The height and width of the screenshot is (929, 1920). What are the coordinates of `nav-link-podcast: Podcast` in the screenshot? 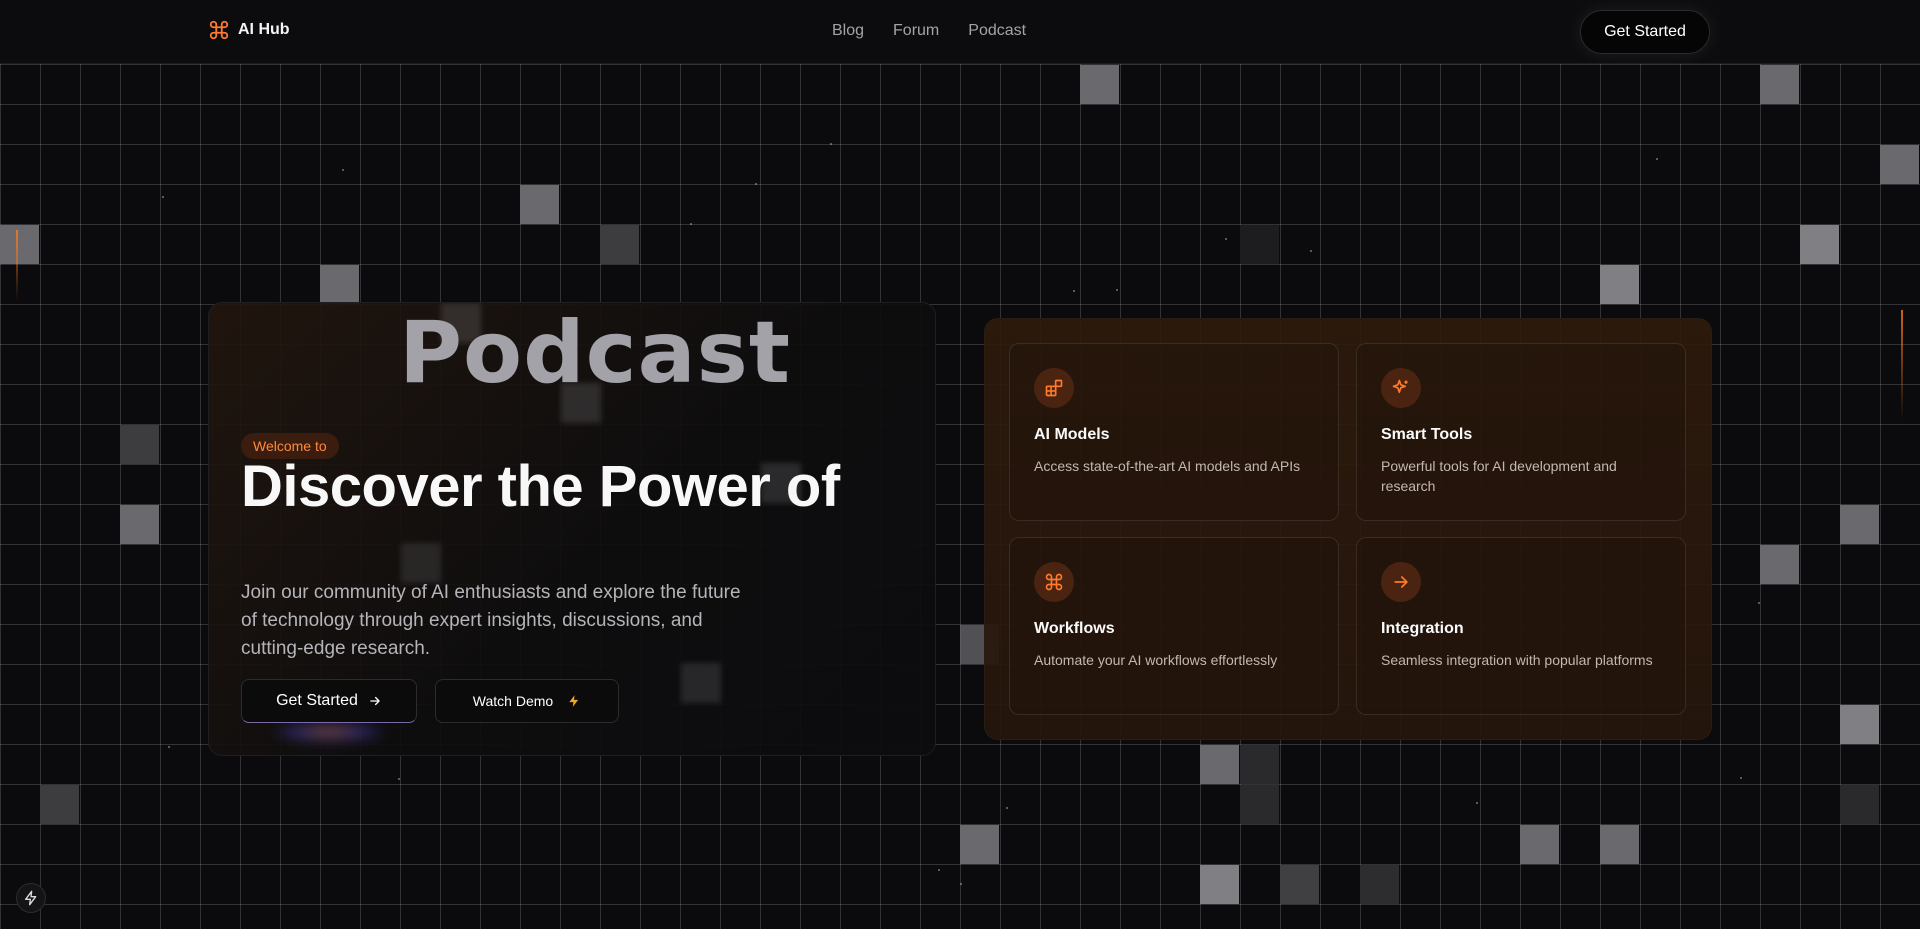 It's located at (997, 31).